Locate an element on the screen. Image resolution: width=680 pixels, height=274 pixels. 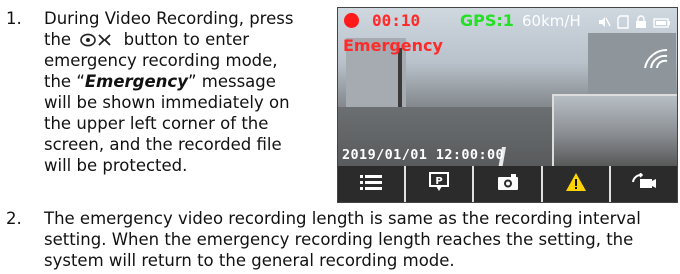
menu-button is located at coordinates (371, 184).